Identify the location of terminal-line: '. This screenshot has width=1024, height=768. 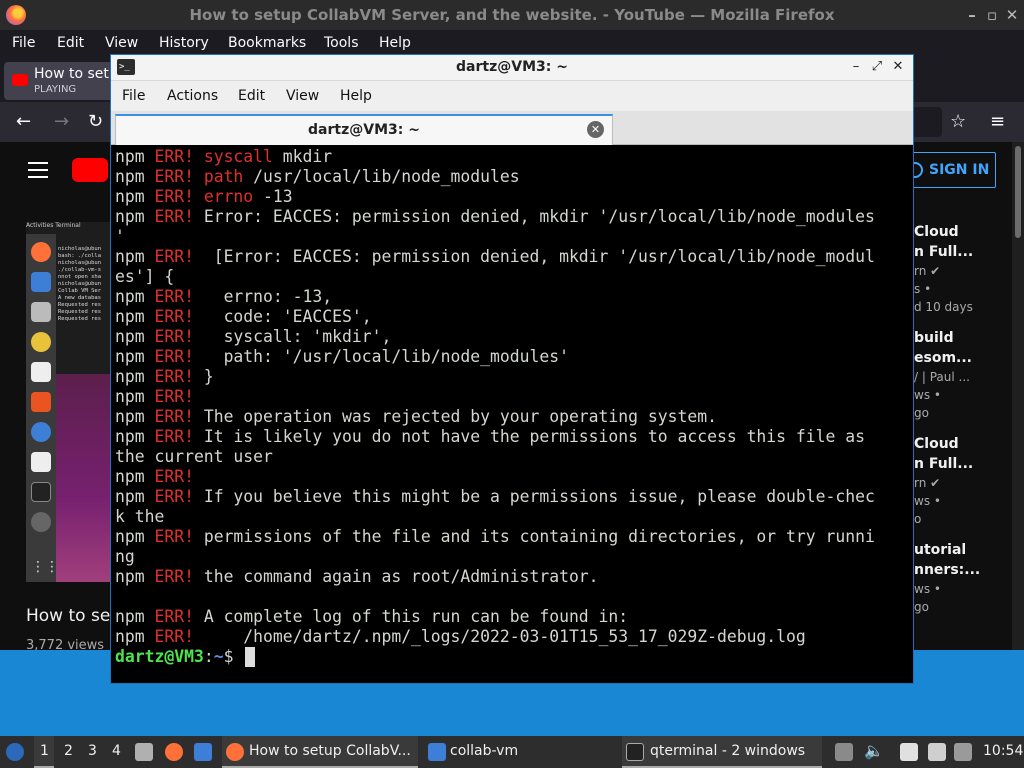
(120, 236).